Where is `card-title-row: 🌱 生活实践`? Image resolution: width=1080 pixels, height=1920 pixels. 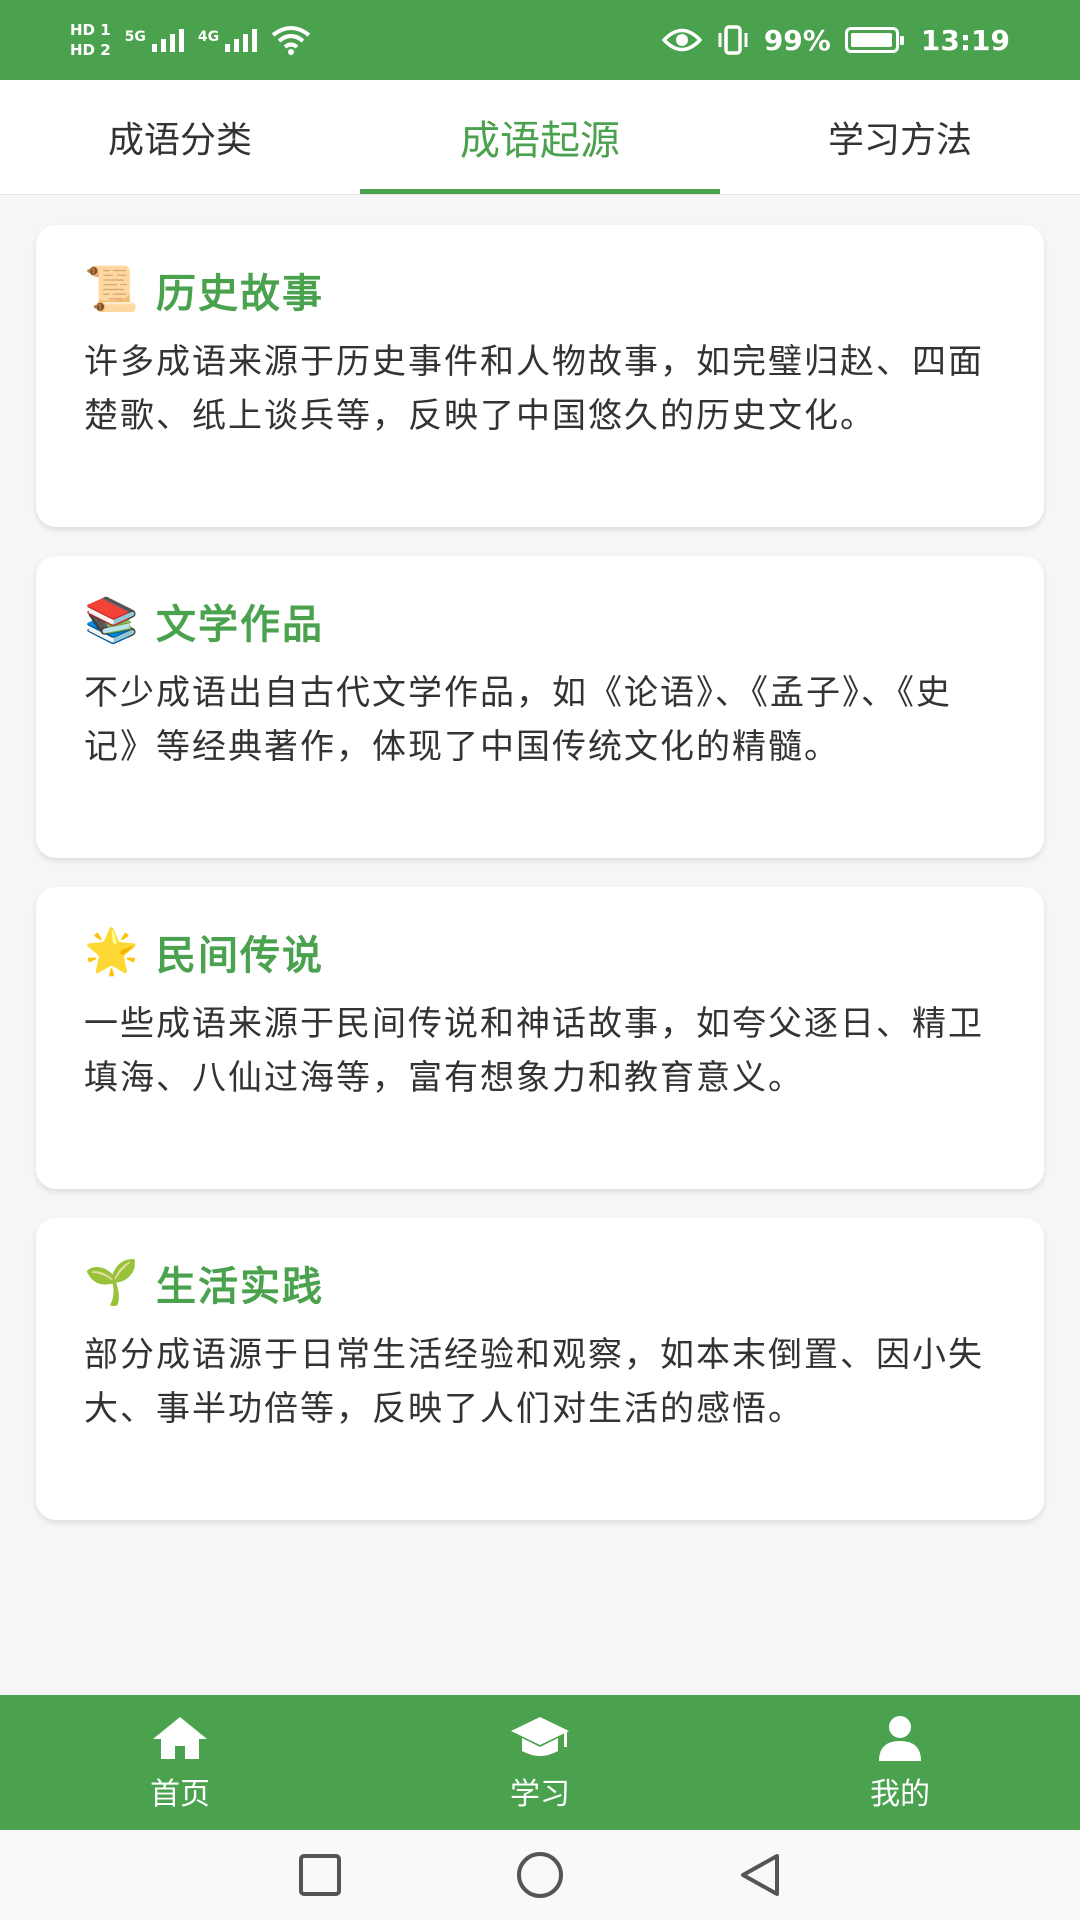
card-title-row: 🌱 生活实践 is located at coordinates (540, 1283).